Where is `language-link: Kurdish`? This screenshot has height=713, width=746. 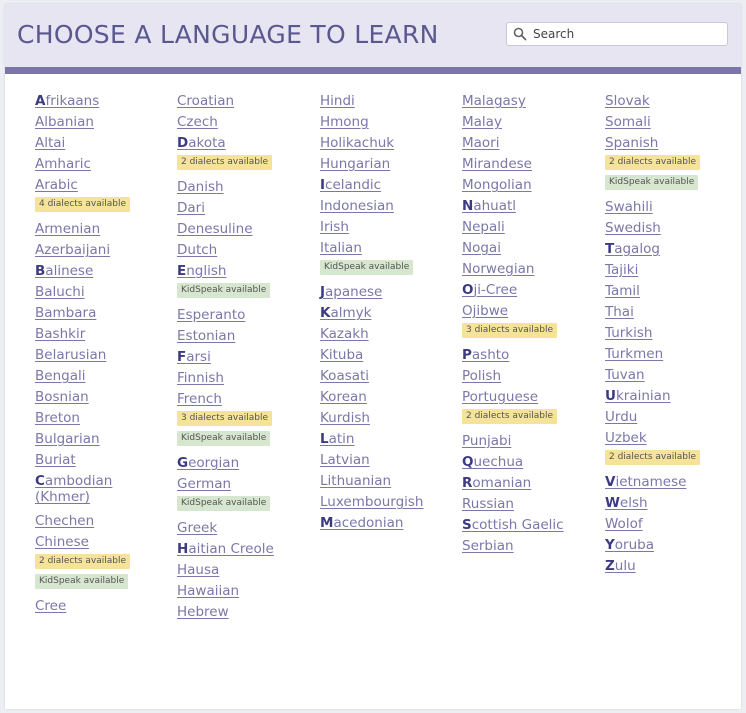
language-link: Kurdish is located at coordinates (390, 417).